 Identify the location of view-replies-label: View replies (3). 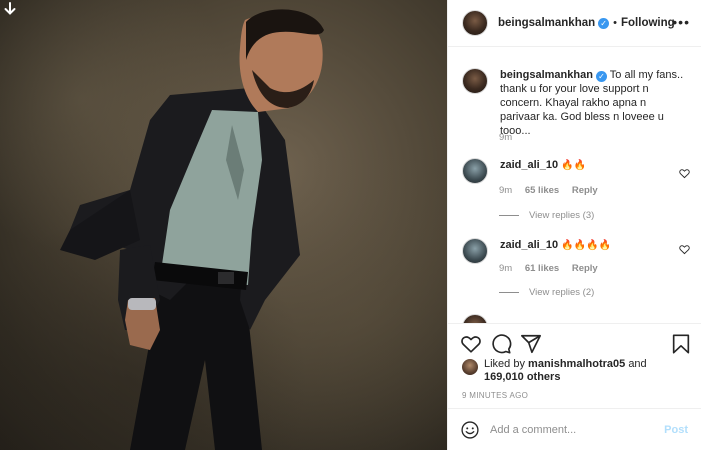
(562, 215).